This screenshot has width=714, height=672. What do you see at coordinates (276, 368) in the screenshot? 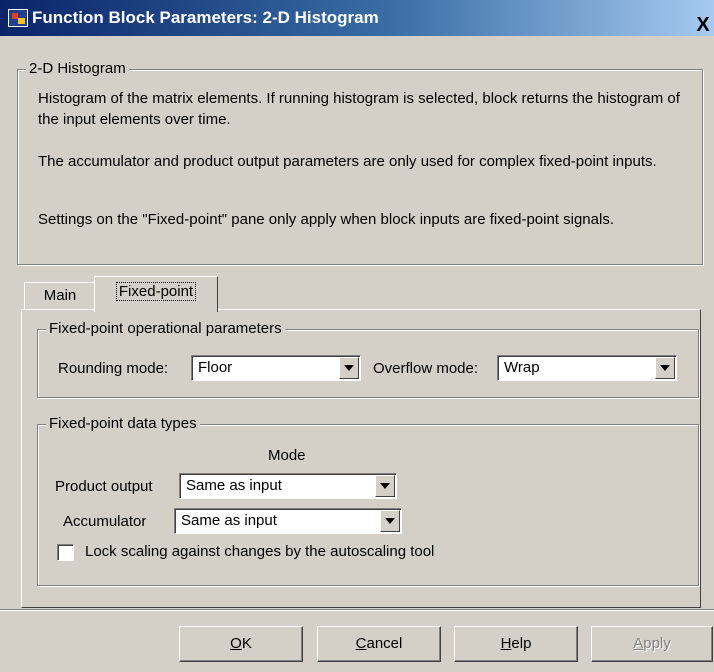
I see `rounding-mode-select: Floor` at bounding box center [276, 368].